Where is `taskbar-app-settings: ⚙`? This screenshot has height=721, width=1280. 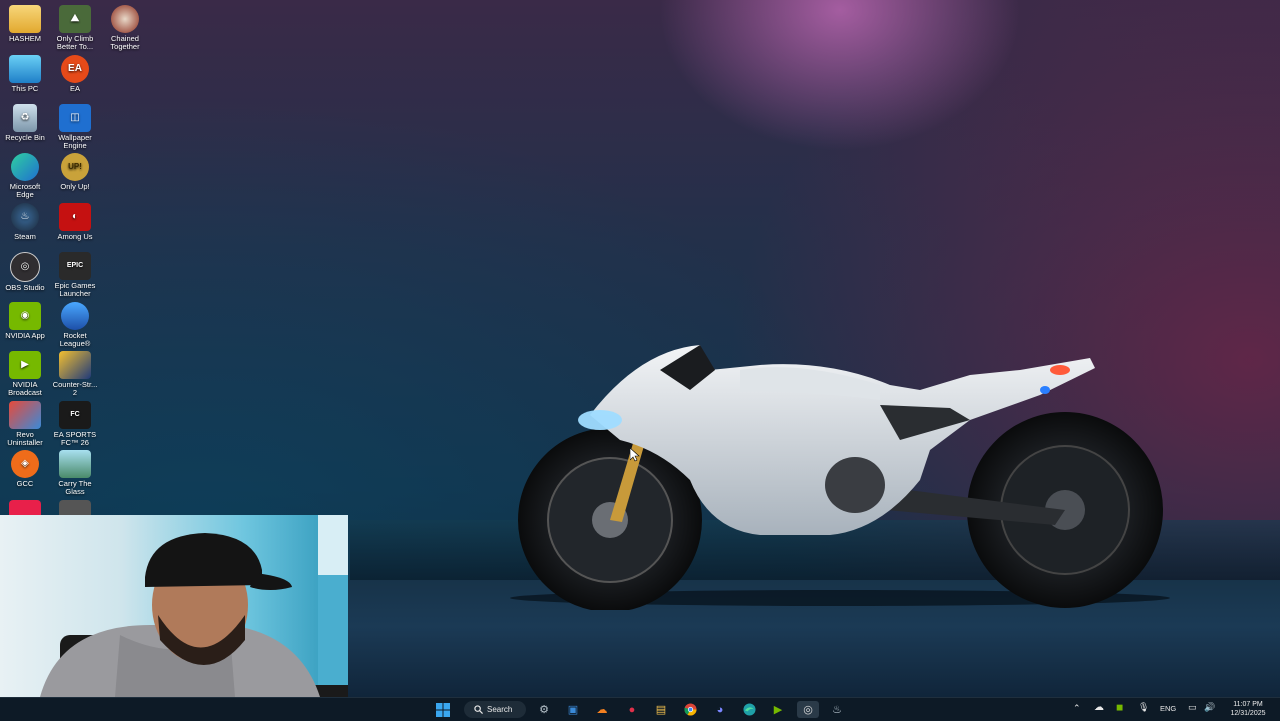
taskbar-app-settings: ⚙ is located at coordinates (544, 709).